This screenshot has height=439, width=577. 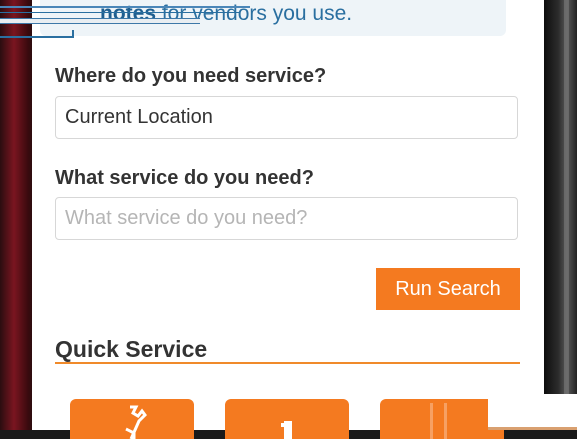 I want to click on tool-icon, so click(x=438, y=421).